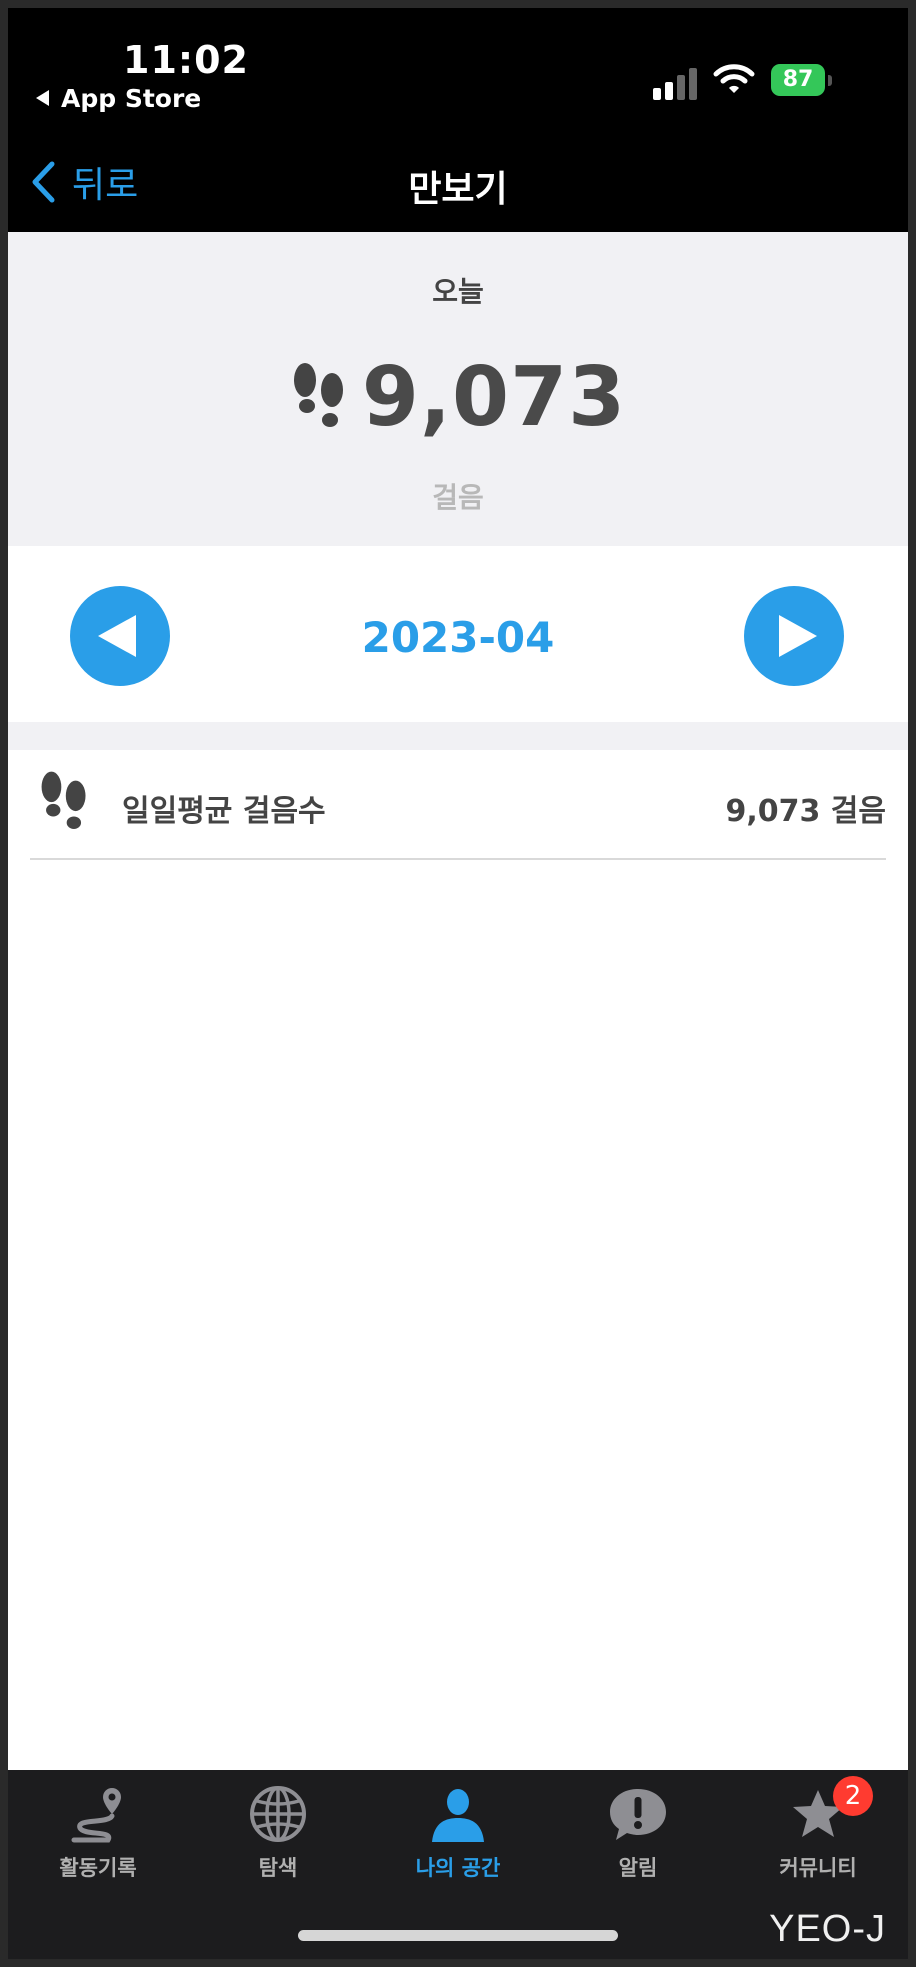  Describe the element at coordinates (458, 1935) in the screenshot. I see `home-indicator` at that location.